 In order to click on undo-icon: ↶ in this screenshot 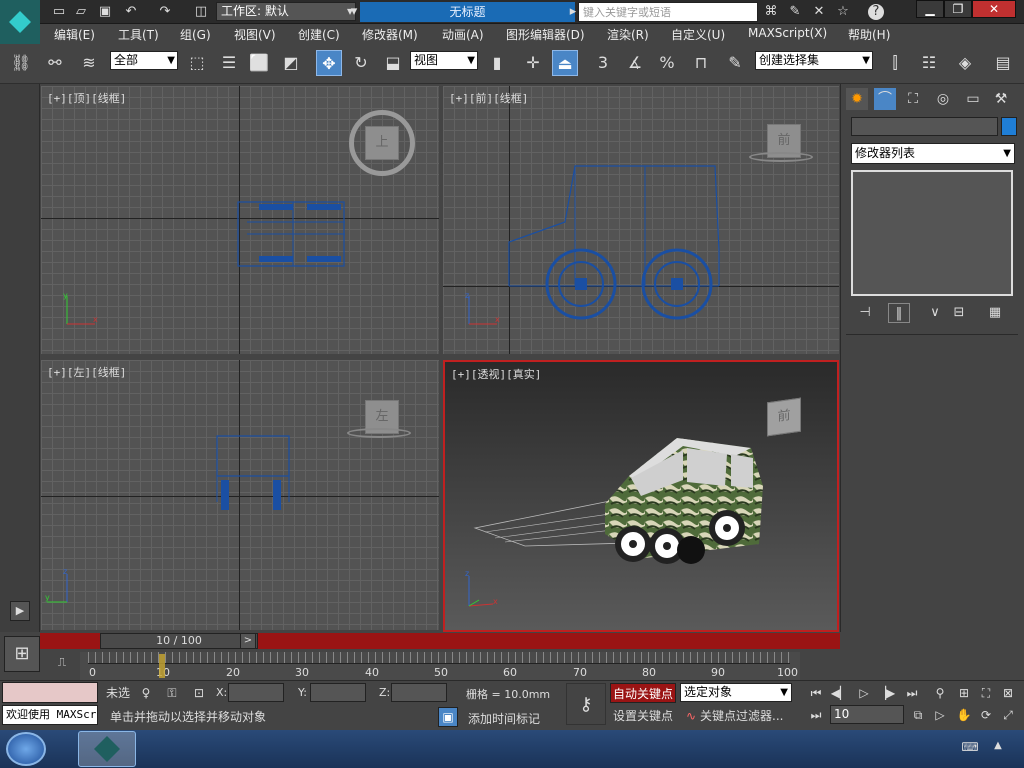, I will do `click(131, 12)`.